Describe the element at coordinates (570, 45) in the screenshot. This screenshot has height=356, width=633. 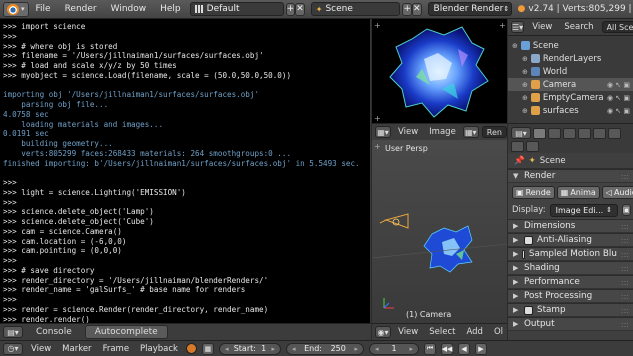
I see `outliner-item: ⊕ Scene` at that location.